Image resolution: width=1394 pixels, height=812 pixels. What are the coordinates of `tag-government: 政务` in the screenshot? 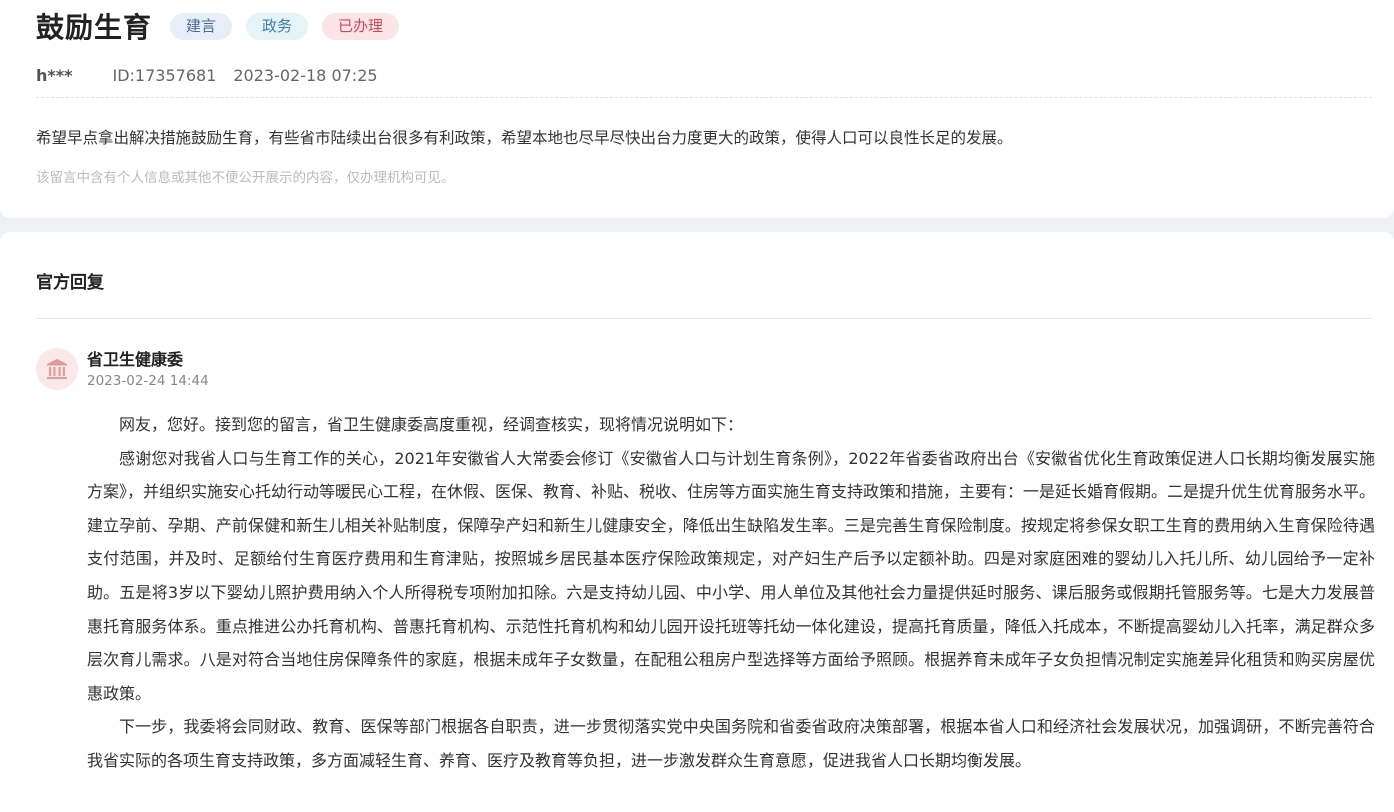 It's located at (277, 26).